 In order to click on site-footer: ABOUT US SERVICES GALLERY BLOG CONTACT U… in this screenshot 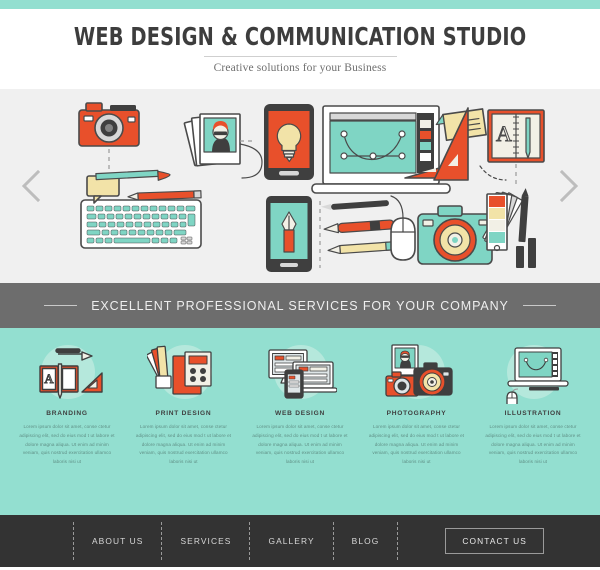, I will do `click(300, 541)`.